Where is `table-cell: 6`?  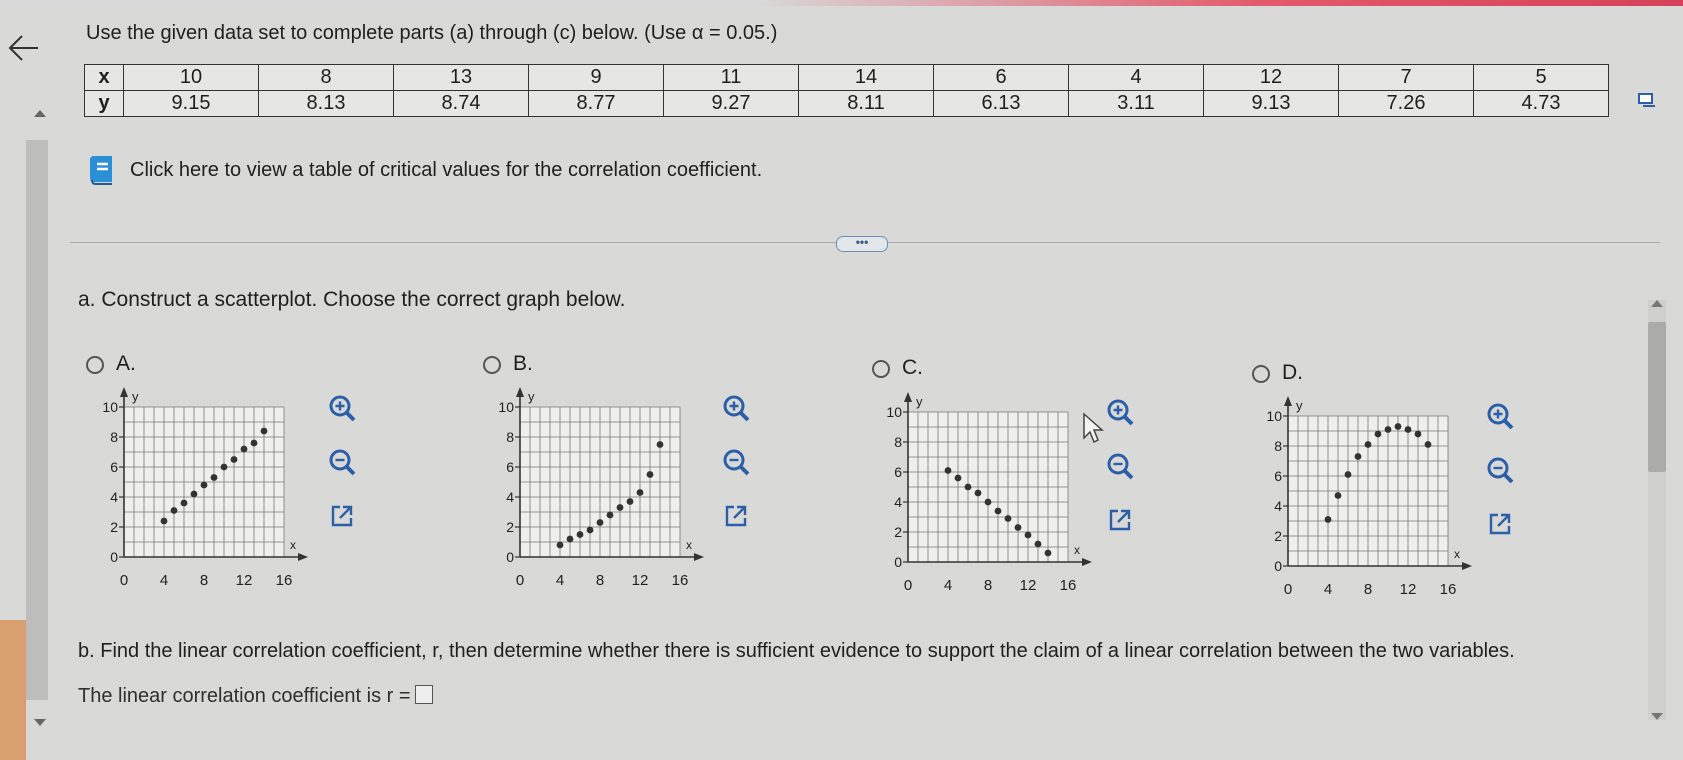
table-cell: 6 is located at coordinates (1001, 77).